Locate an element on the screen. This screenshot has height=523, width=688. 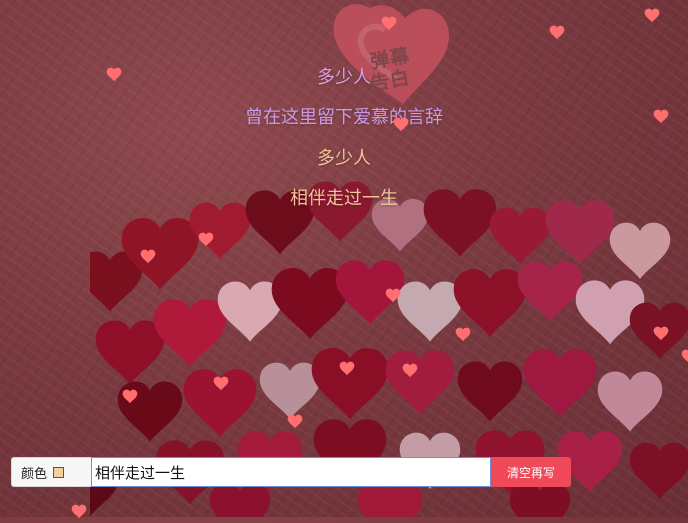
danmaku-line: 相伴走过一生 is located at coordinates (344, 198).